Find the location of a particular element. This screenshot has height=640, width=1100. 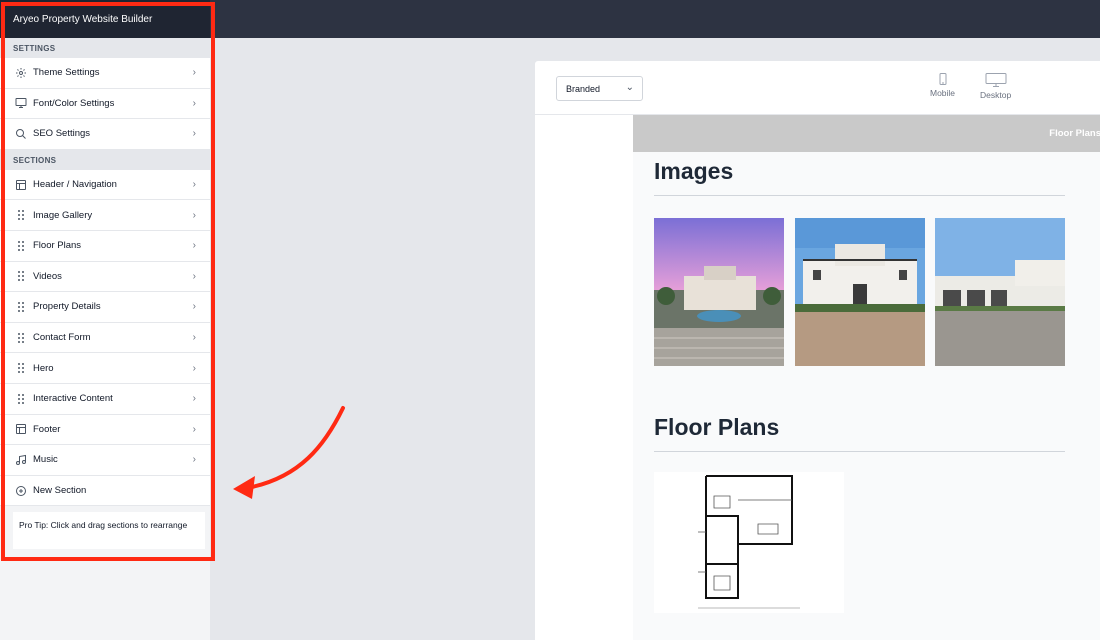

device-label: Mobile is located at coordinates (943, 93).